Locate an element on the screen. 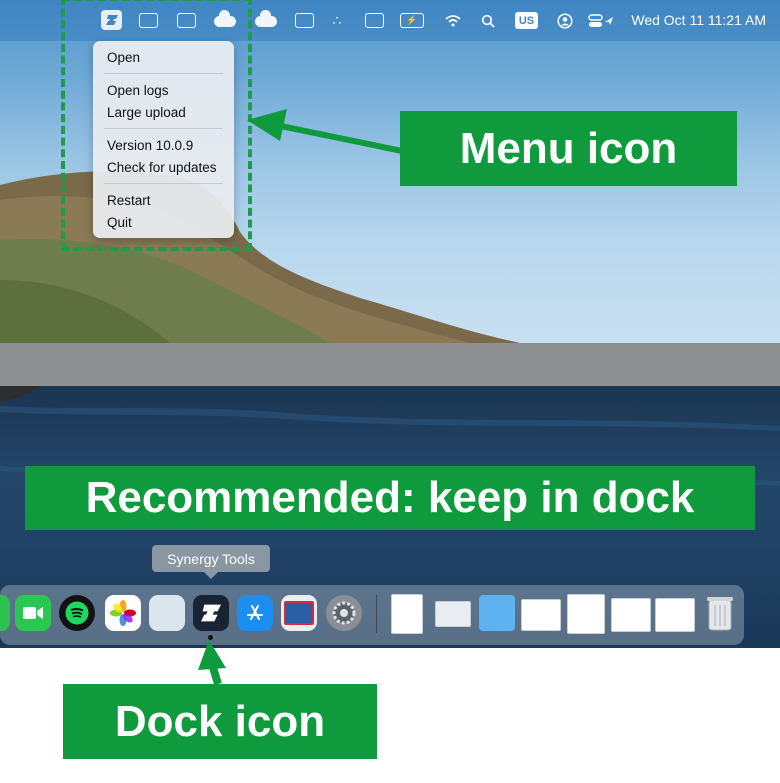 The height and width of the screenshot is (783, 780). preview-app-icon is located at coordinates (167, 613).